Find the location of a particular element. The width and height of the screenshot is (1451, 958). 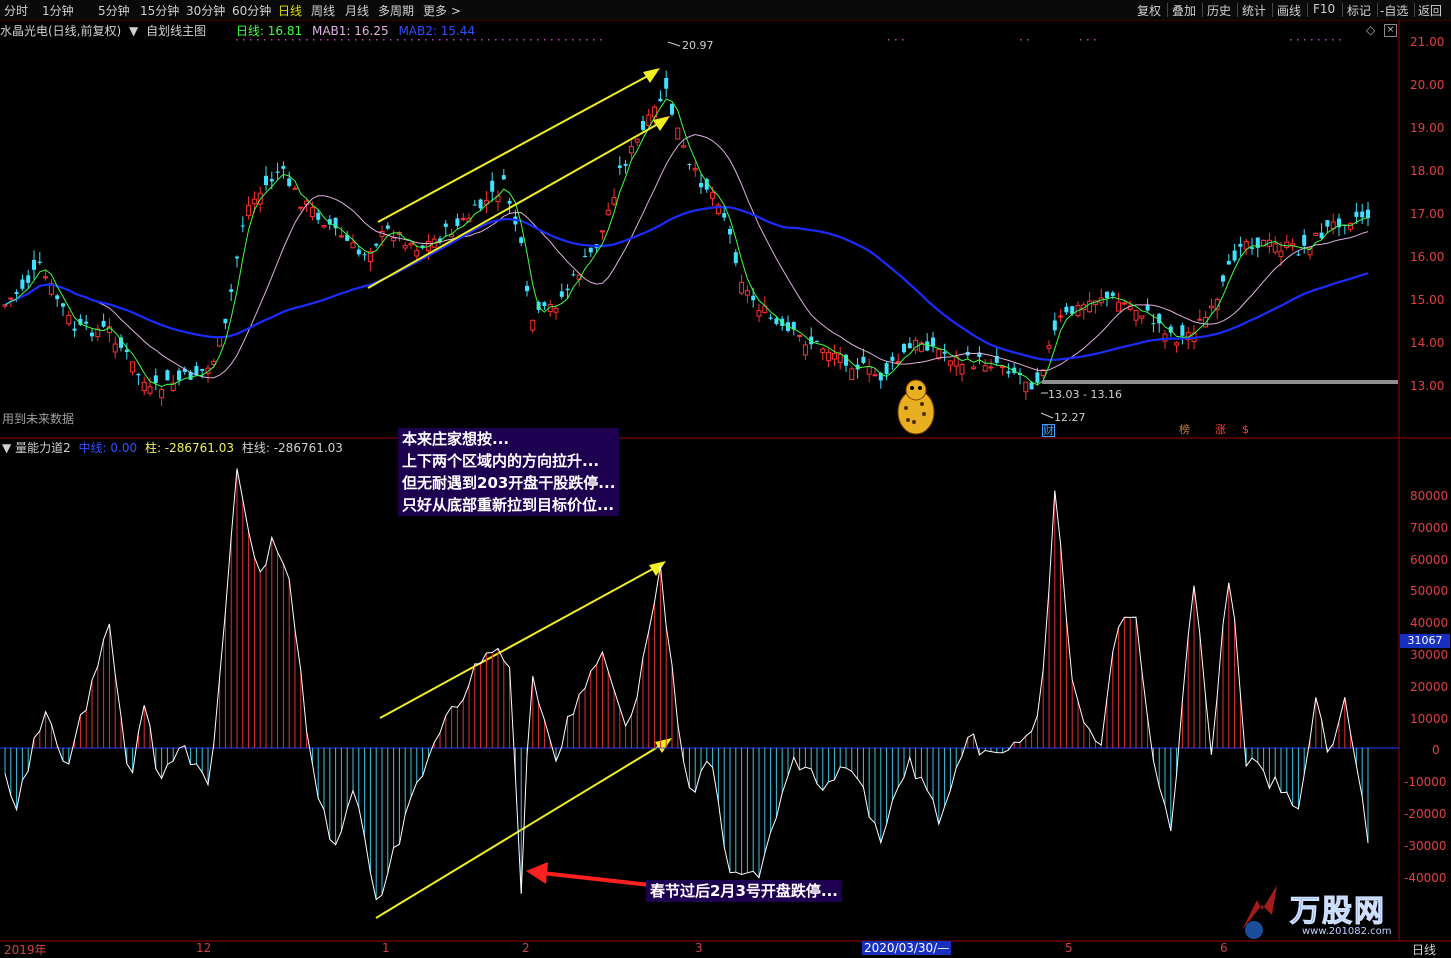

sub-tick-label: 0 is located at coordinates (1436, 750).